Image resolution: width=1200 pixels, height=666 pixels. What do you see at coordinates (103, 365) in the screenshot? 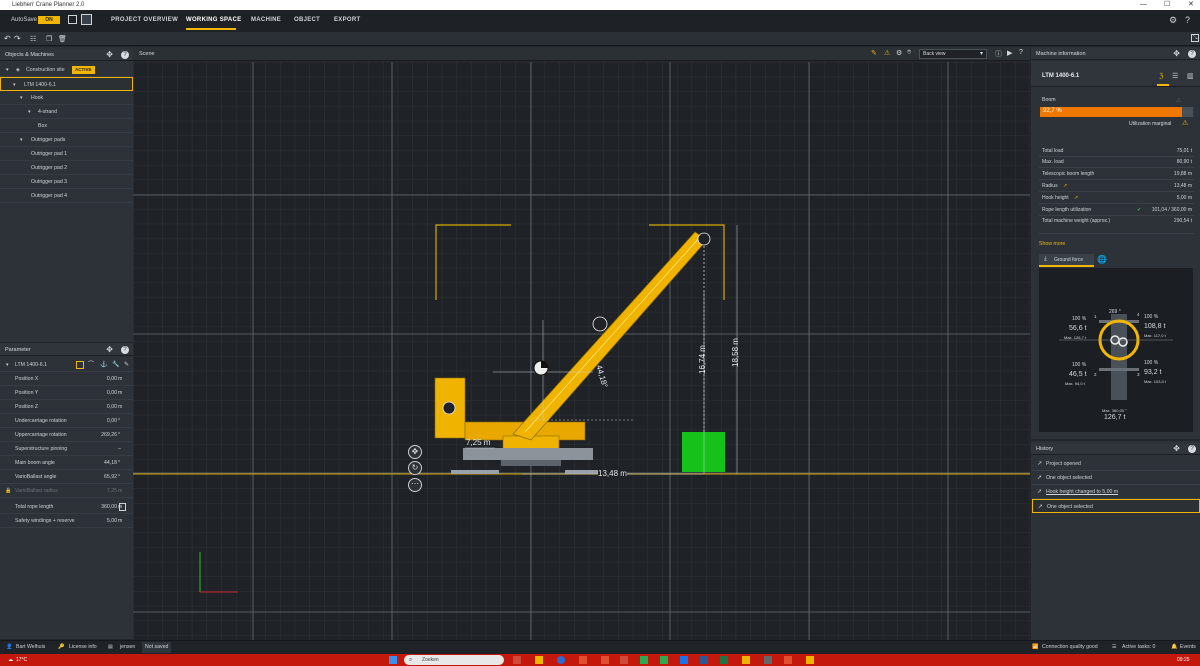
I see `hook-icon: ⚓` at bounding box center [103, 365].